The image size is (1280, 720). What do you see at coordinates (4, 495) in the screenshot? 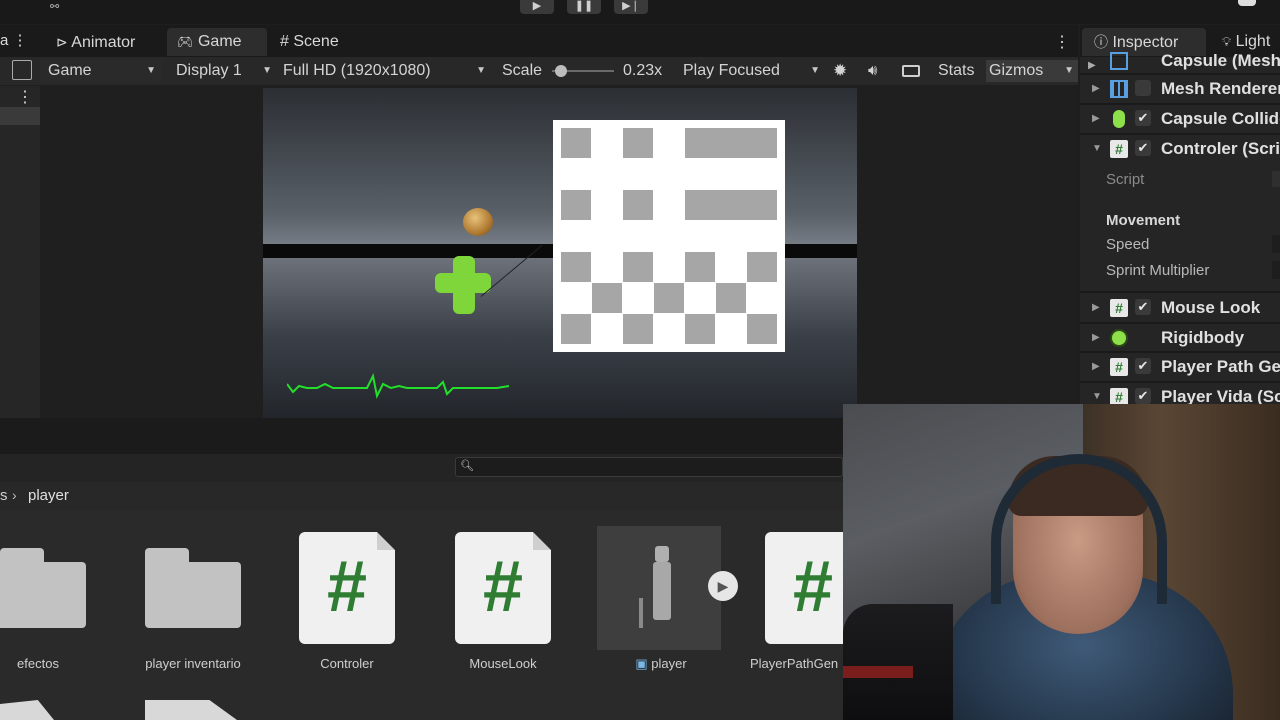
I see `breadcrumb-prefix: s` at bounding box center [4, 495].